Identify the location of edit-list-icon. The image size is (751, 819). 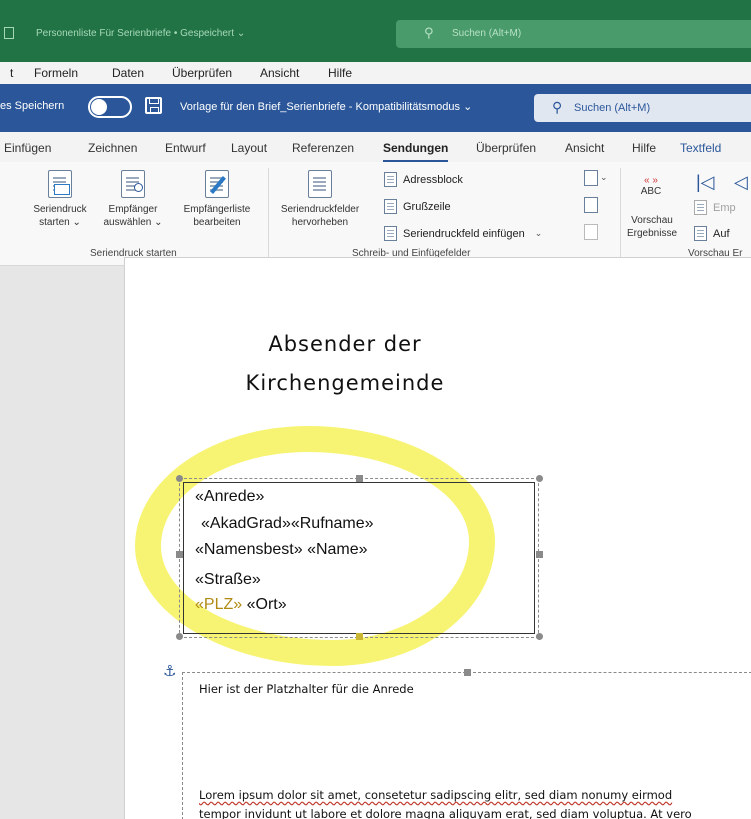
(217, 184).